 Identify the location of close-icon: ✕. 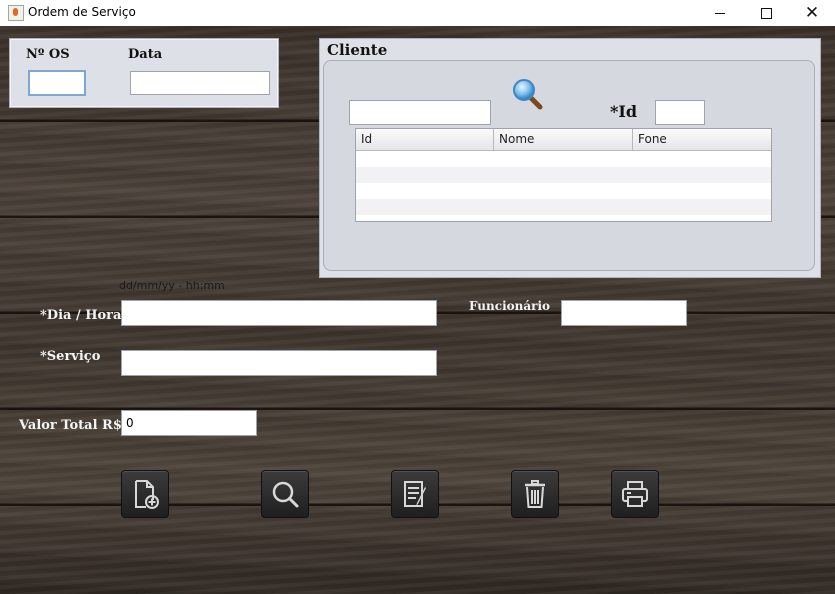
(812, 12).